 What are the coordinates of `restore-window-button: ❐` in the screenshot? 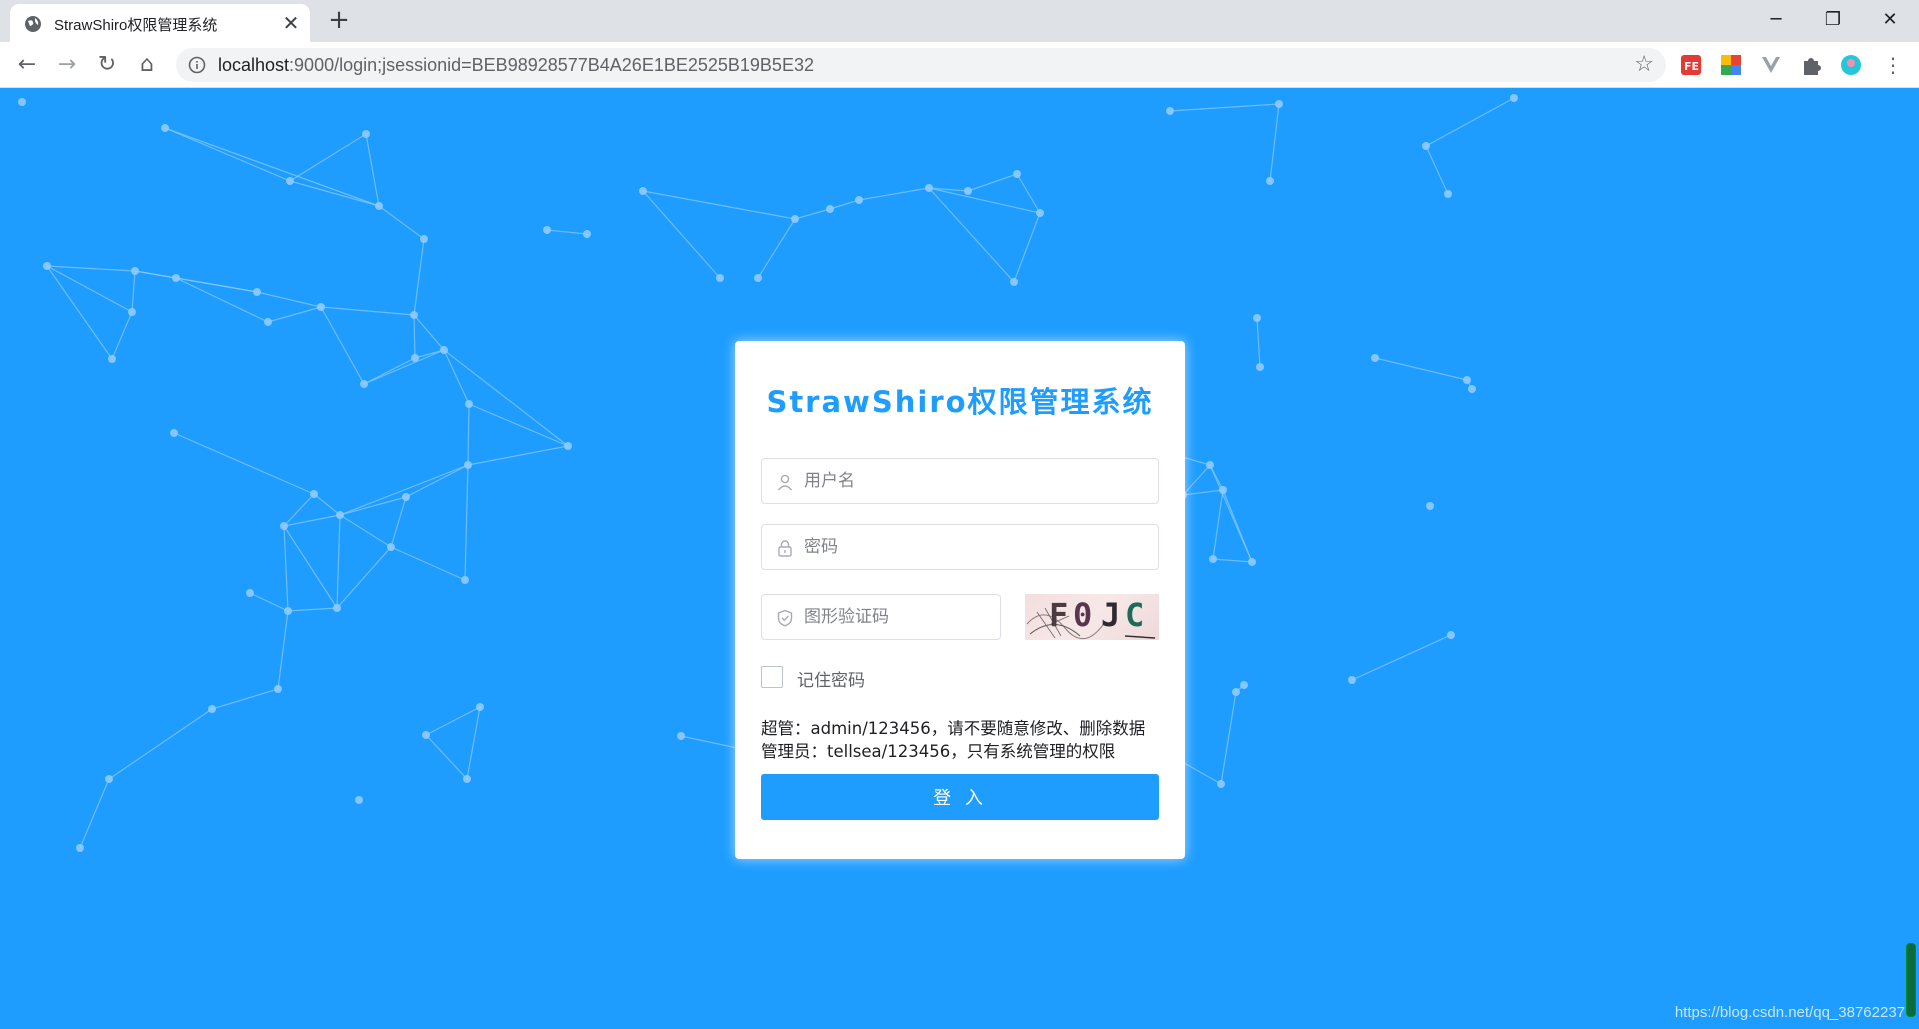 It's located at (1833, 21).